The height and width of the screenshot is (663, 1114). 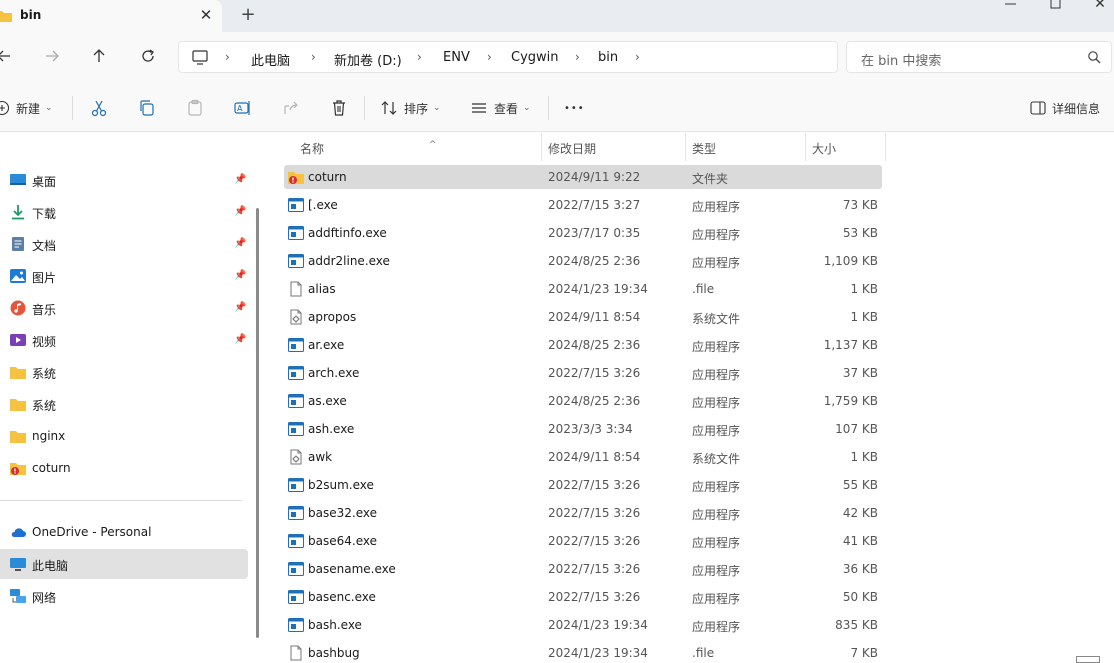 I want to click on column-divider, so click(x=885, y=147).